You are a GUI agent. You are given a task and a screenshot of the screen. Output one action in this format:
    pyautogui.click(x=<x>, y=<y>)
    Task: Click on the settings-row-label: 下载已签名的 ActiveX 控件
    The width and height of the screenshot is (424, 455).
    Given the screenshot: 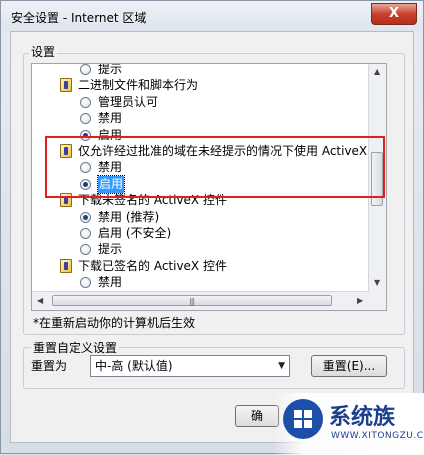 What is the action you would take?
    pyautogui.click(x=152, y=265)
    